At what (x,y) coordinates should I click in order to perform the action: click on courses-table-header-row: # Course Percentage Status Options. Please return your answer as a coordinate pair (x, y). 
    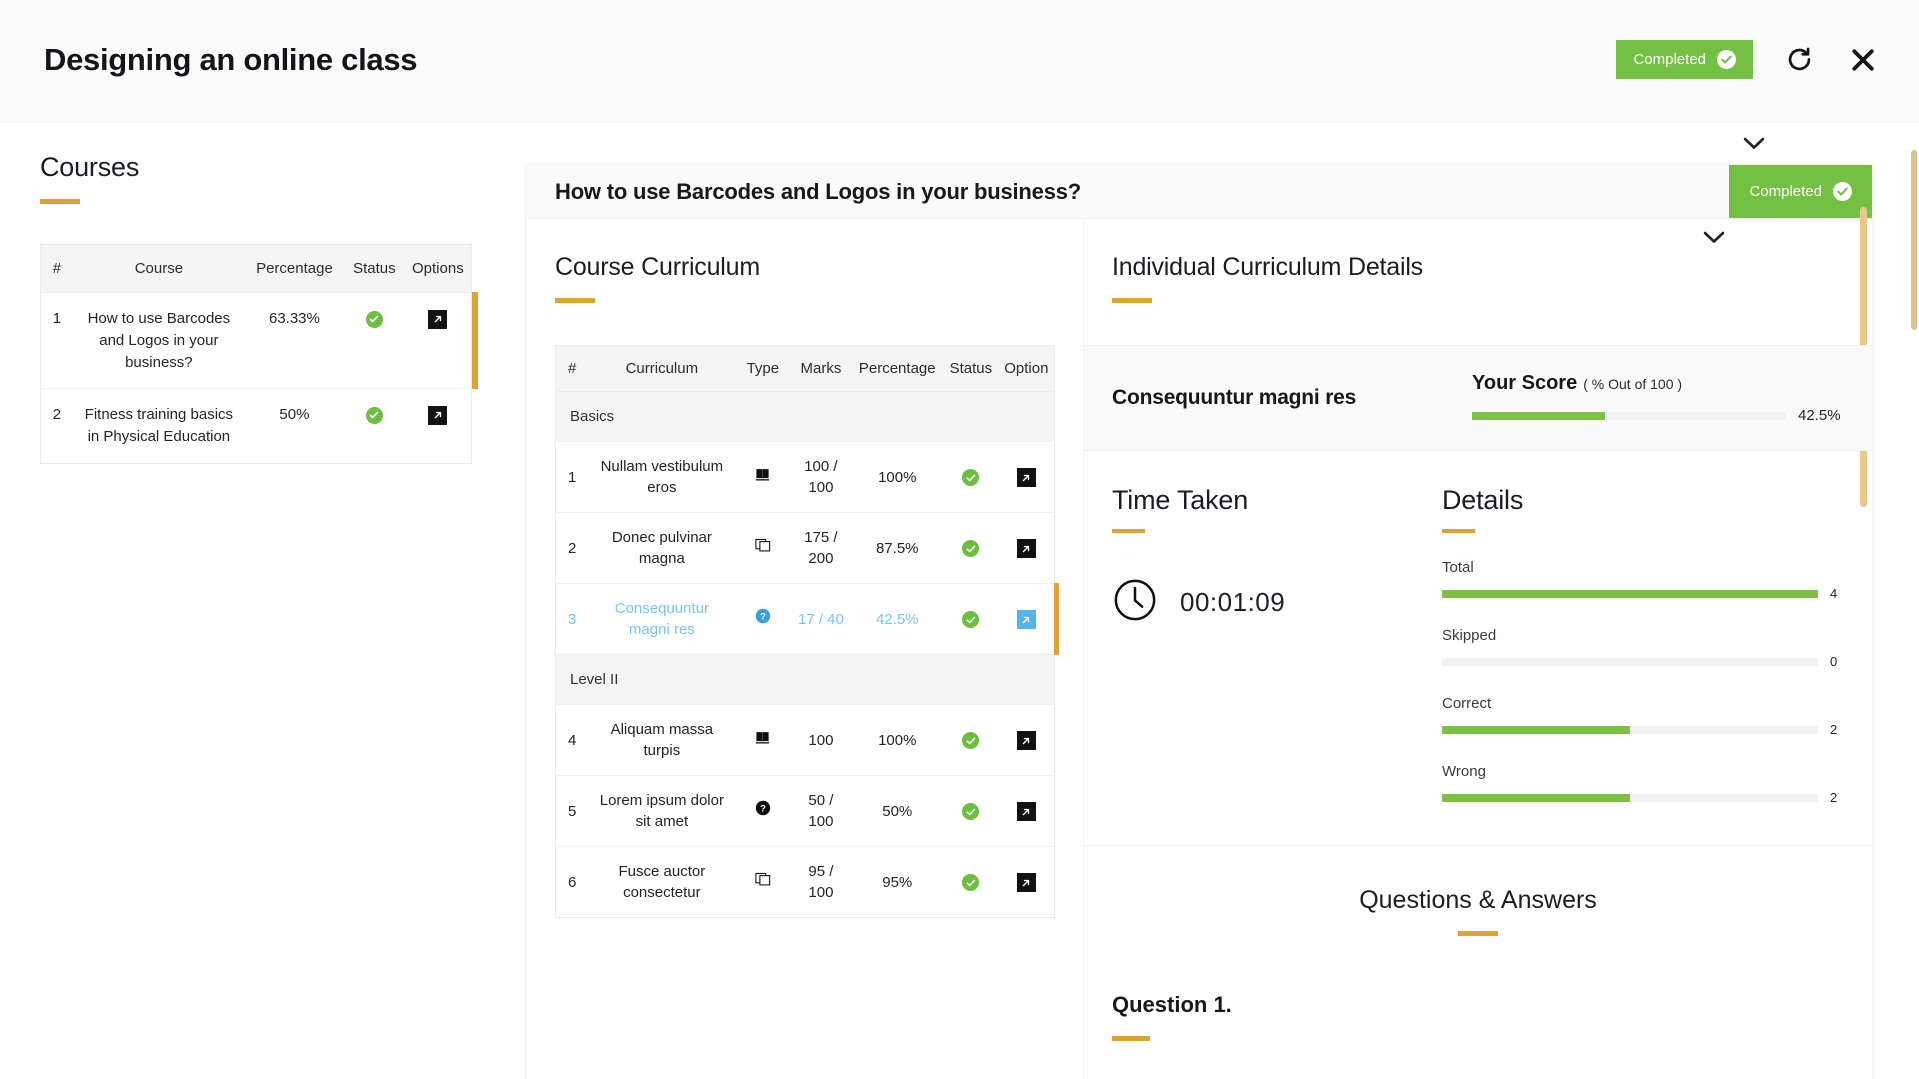
    Looking at the image, I should click on (256, 268).